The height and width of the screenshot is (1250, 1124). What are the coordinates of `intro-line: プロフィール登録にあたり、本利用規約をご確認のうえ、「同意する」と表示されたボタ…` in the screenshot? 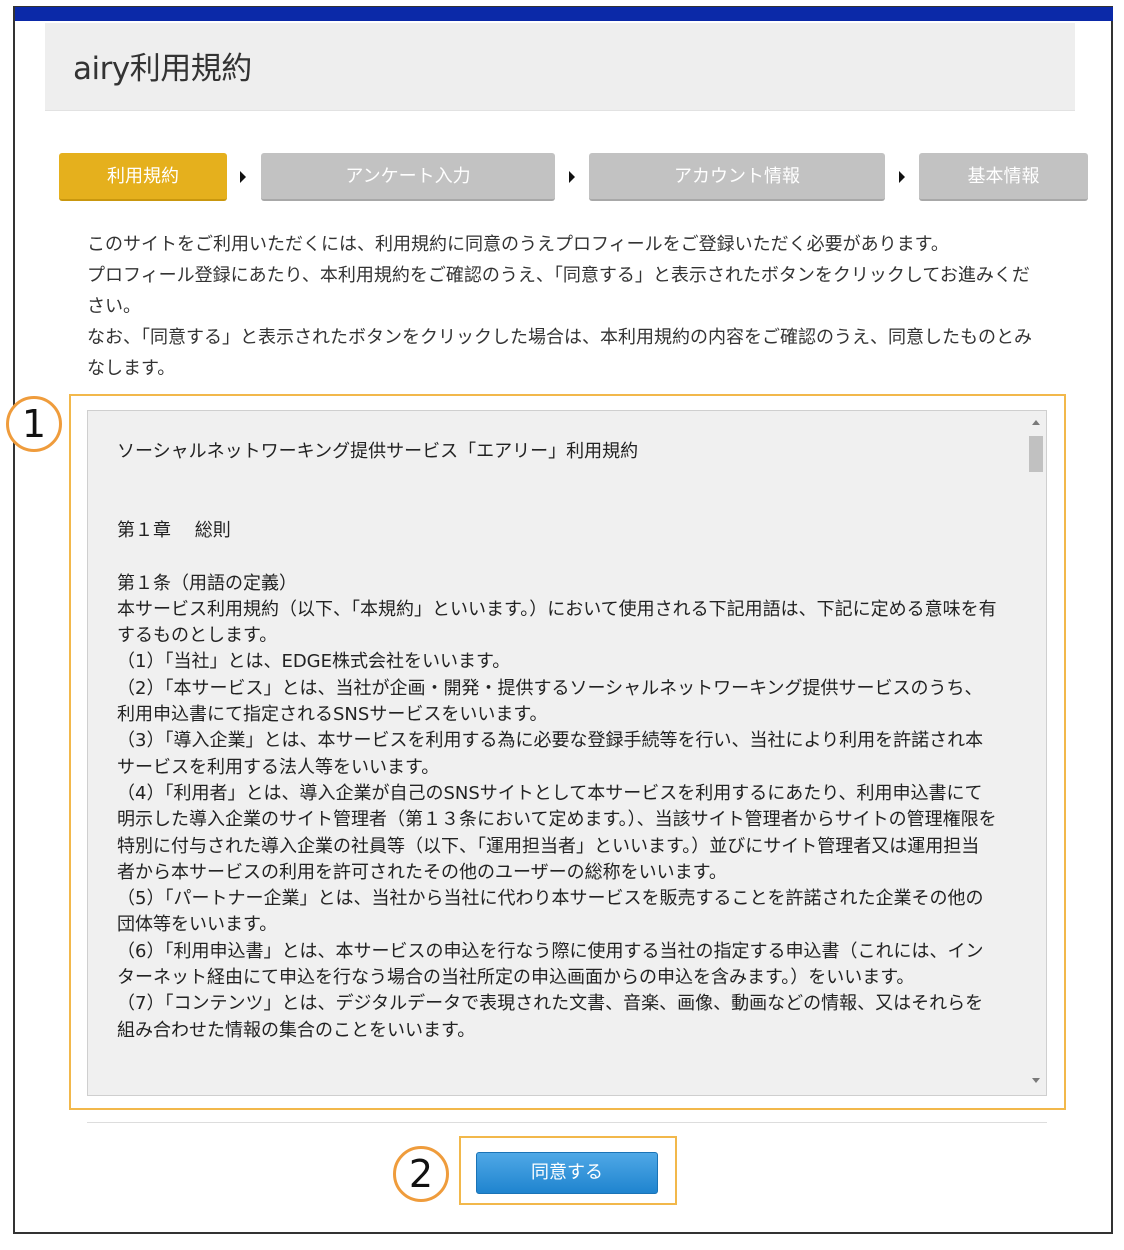 It's located at (558, 291).